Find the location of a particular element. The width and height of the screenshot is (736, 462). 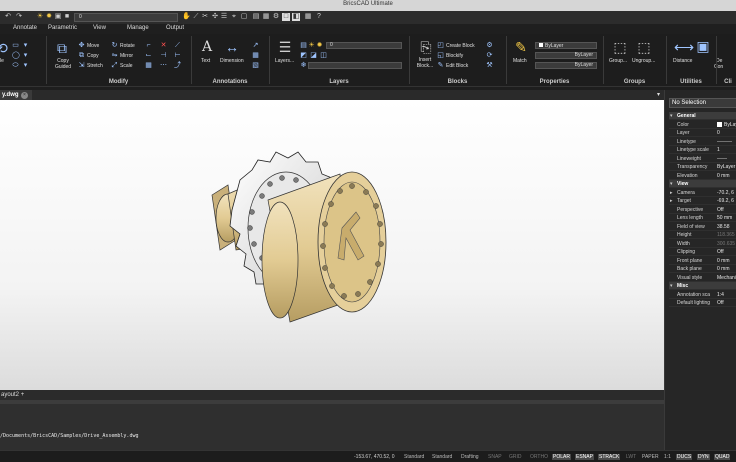

match-button: Match is located at coordinates (520, 61).